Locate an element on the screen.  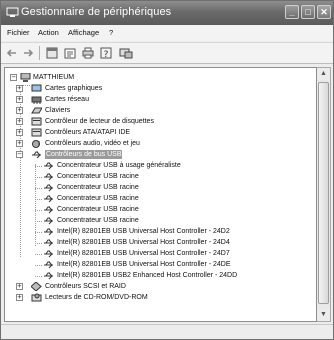
print-icon is located at coordinates (88, 53).